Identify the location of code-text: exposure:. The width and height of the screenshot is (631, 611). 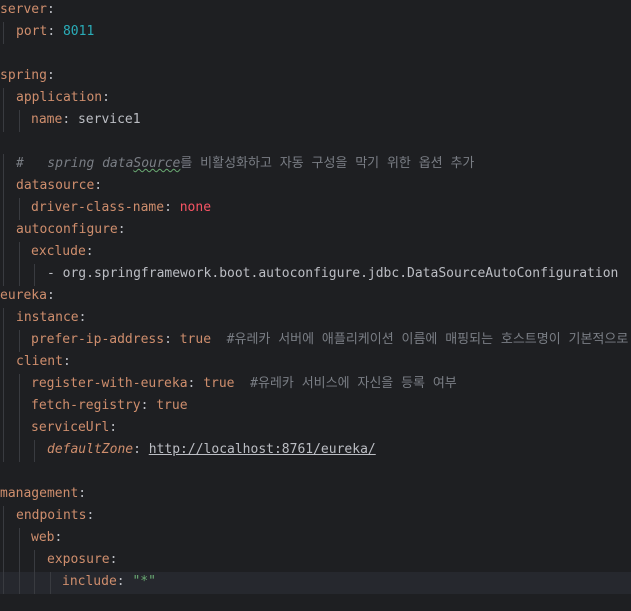
(82, 560).